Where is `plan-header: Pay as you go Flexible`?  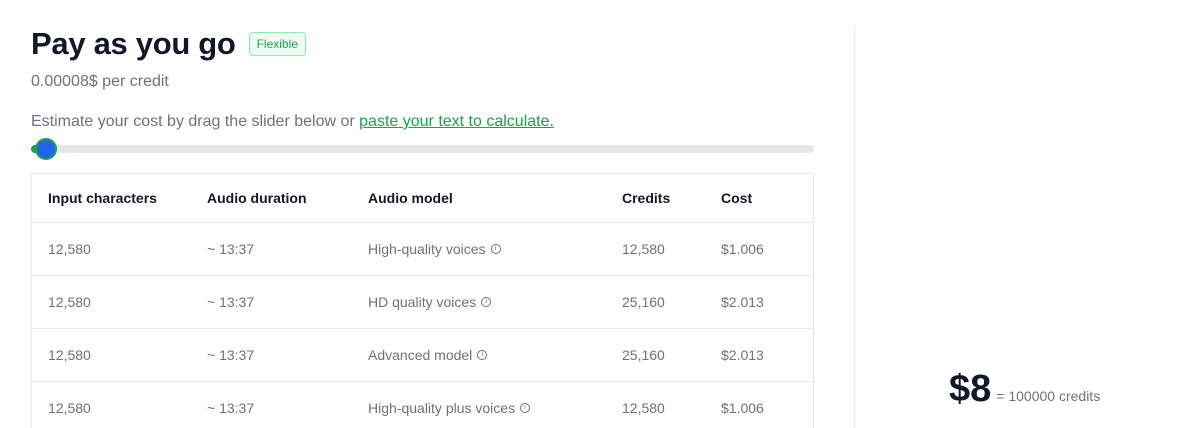
plan-header: Pay as you go Flexible is located at coordinates (168, 44).